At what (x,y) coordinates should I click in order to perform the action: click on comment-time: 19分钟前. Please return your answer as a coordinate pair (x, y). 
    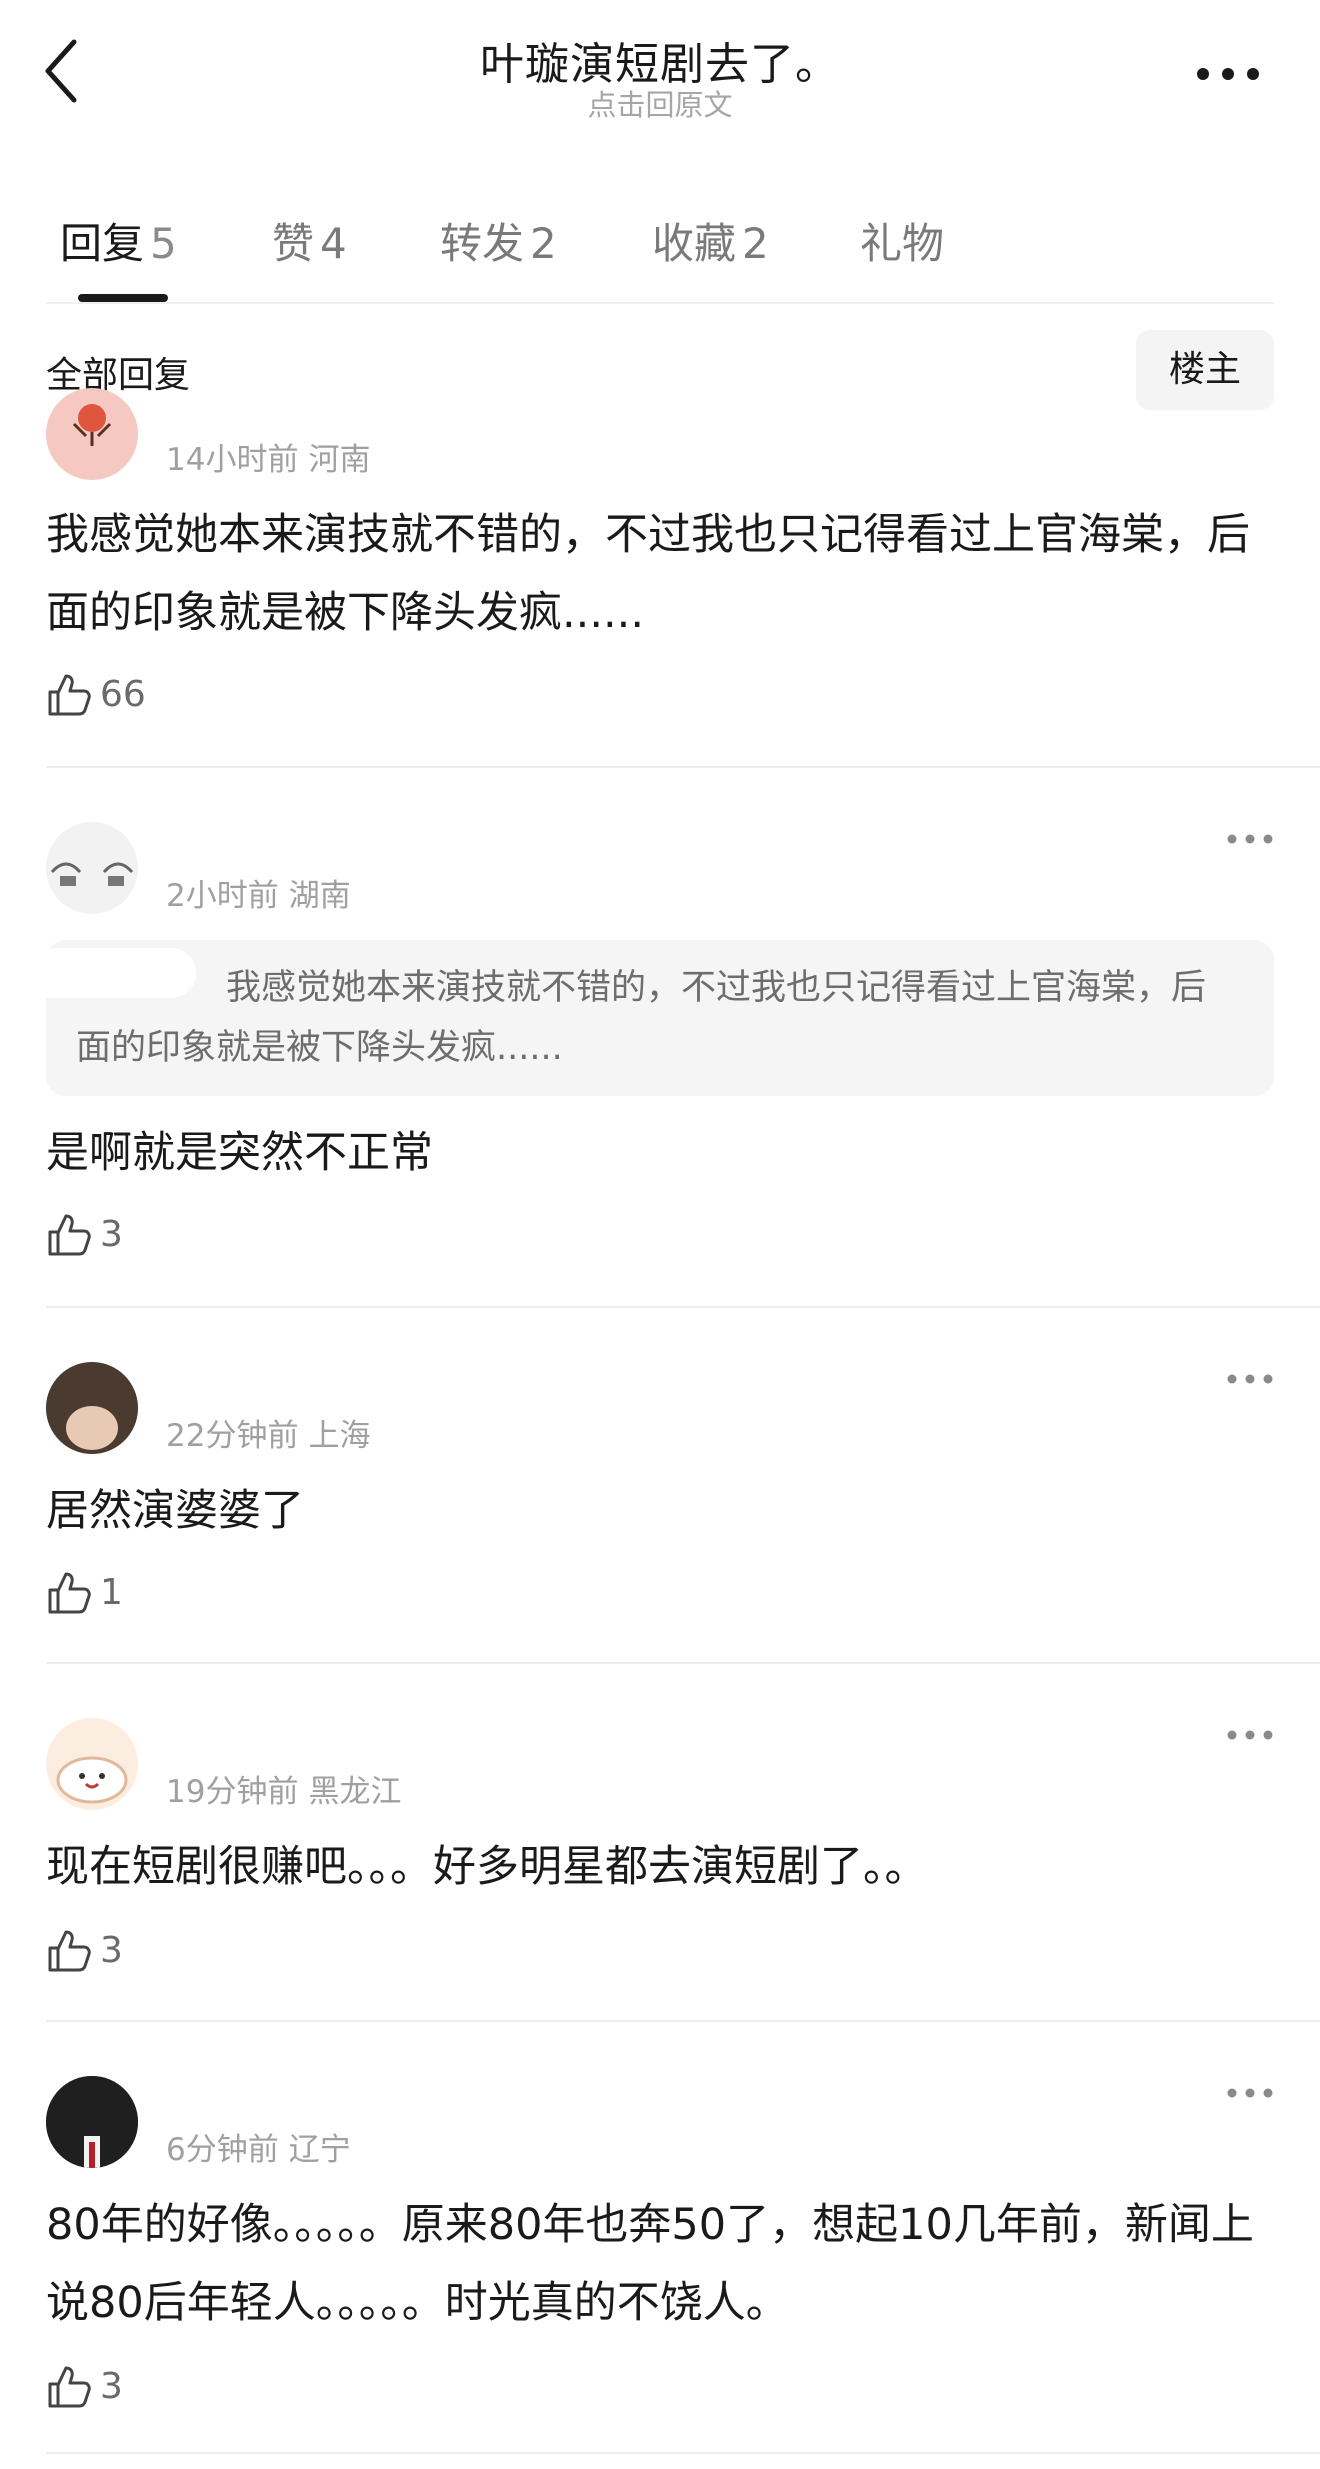
    Looking at the image, I should click on (232, 1792).